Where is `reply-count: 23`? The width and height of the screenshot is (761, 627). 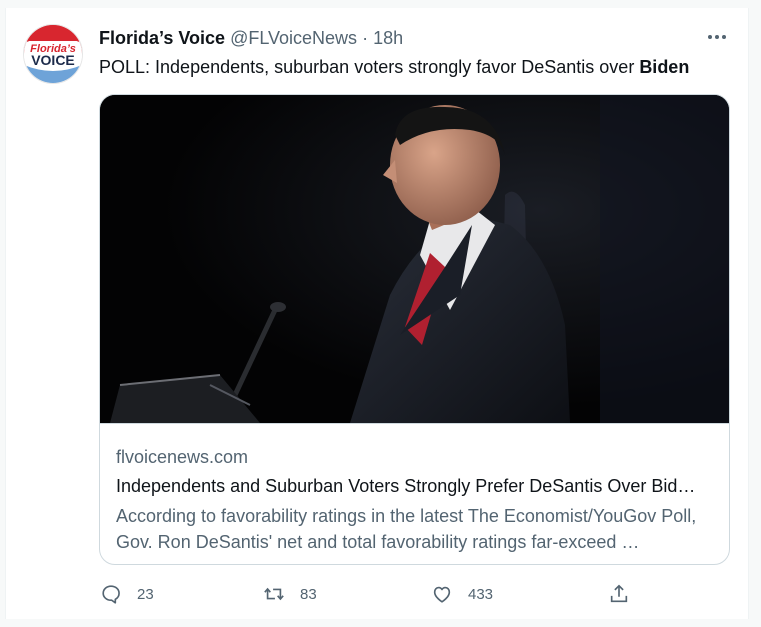
reply-count: 23 is located at coordinates (145, 594).